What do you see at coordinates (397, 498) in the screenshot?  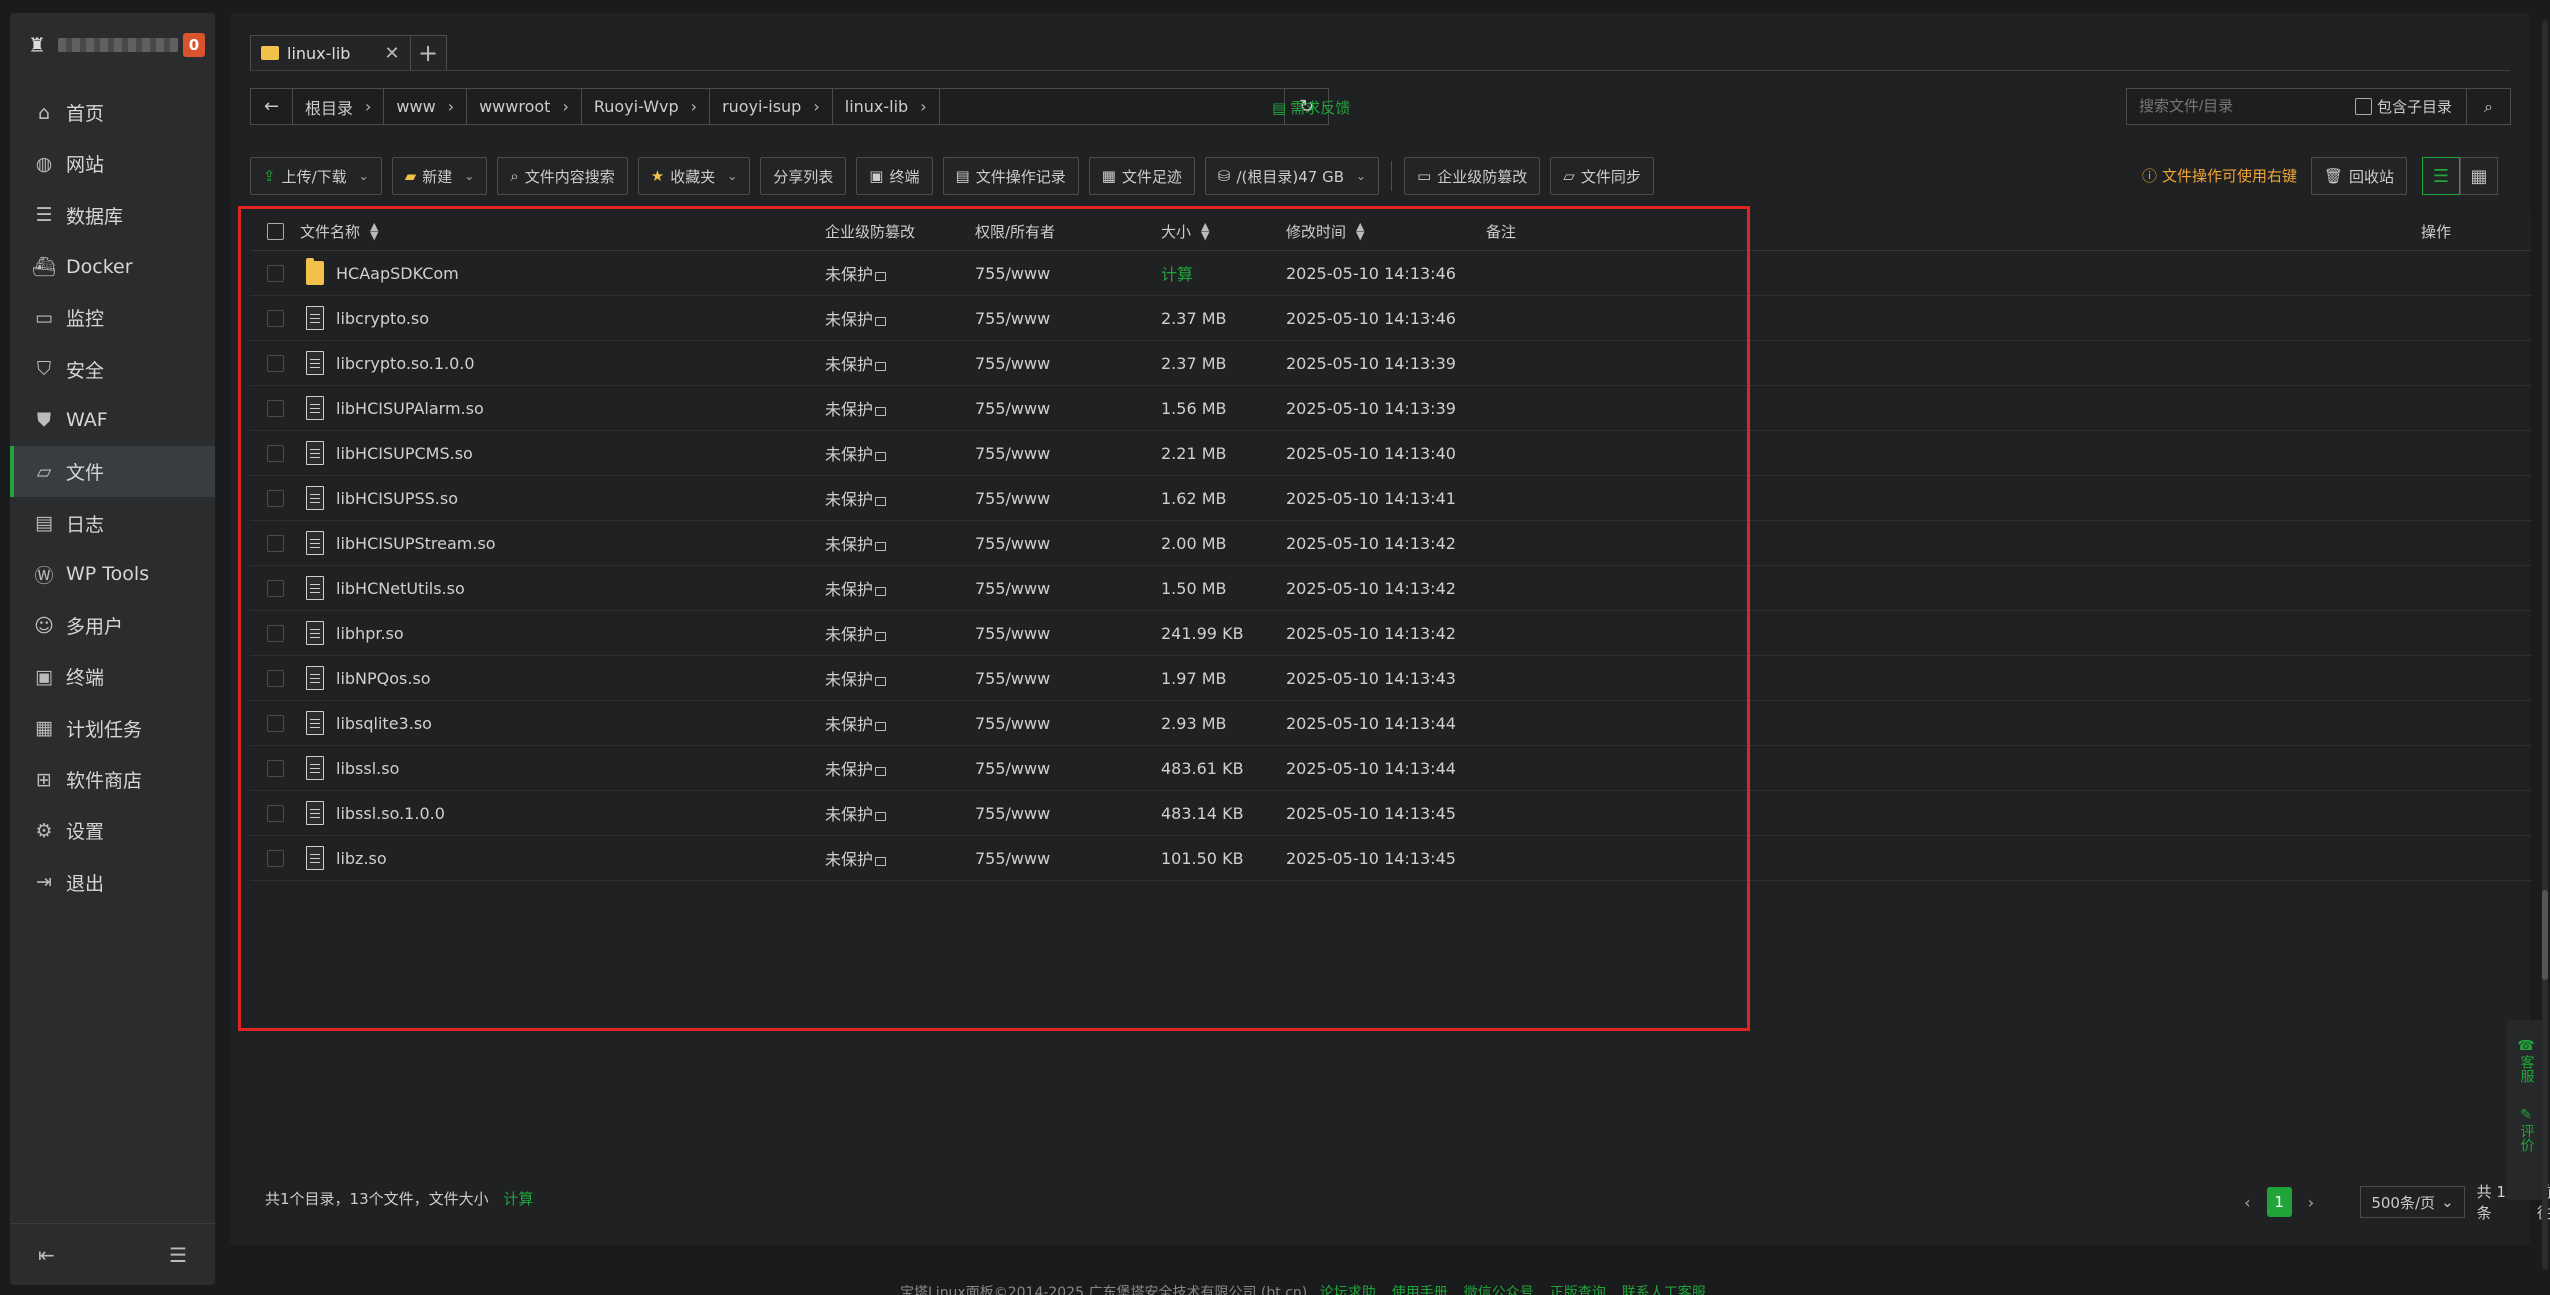 I see `file-name: libHCISUPSS.so` at bounding box center [397, 498].